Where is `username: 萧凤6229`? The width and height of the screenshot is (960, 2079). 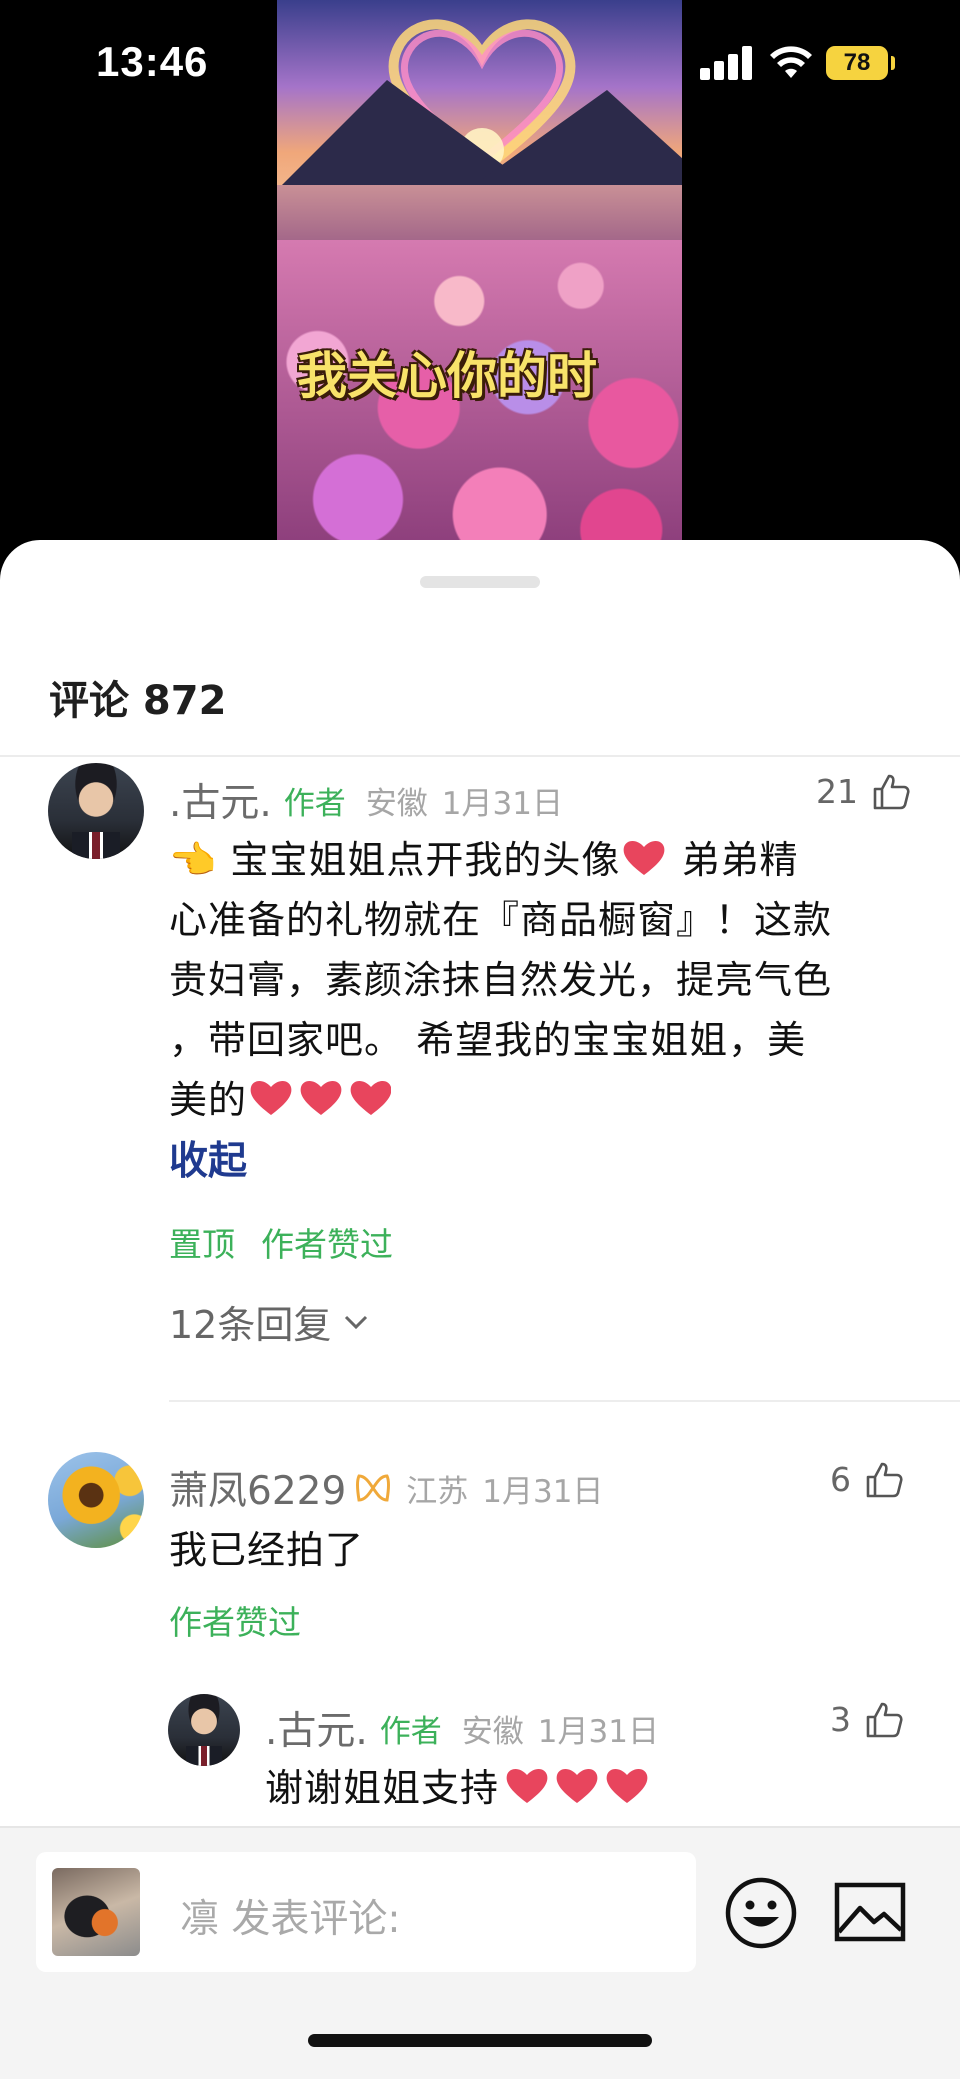 username: 萧凤6229 is located at coordinates (257, 1488).